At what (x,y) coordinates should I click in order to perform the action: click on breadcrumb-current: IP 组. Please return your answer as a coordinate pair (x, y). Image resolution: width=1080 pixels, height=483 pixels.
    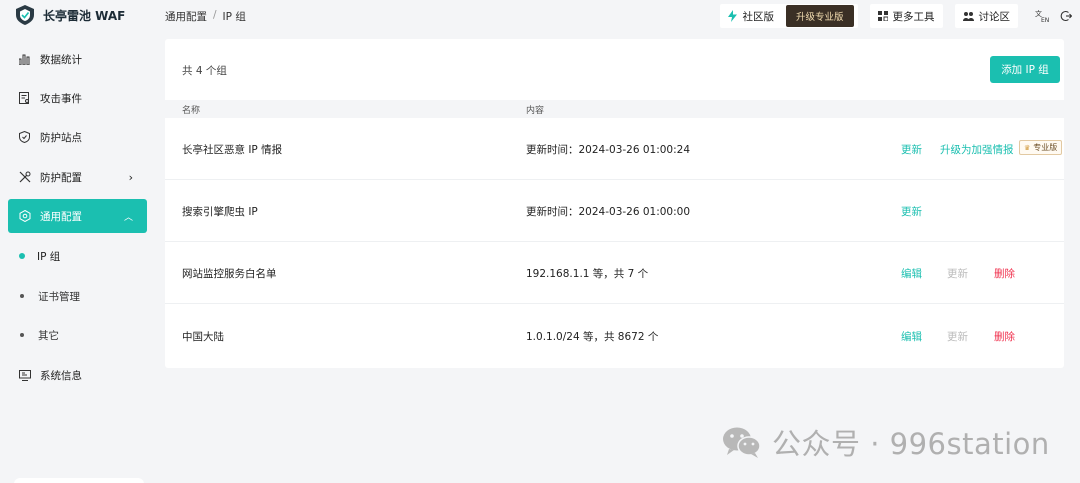
    Looking at the image, I should click on (234, 17).